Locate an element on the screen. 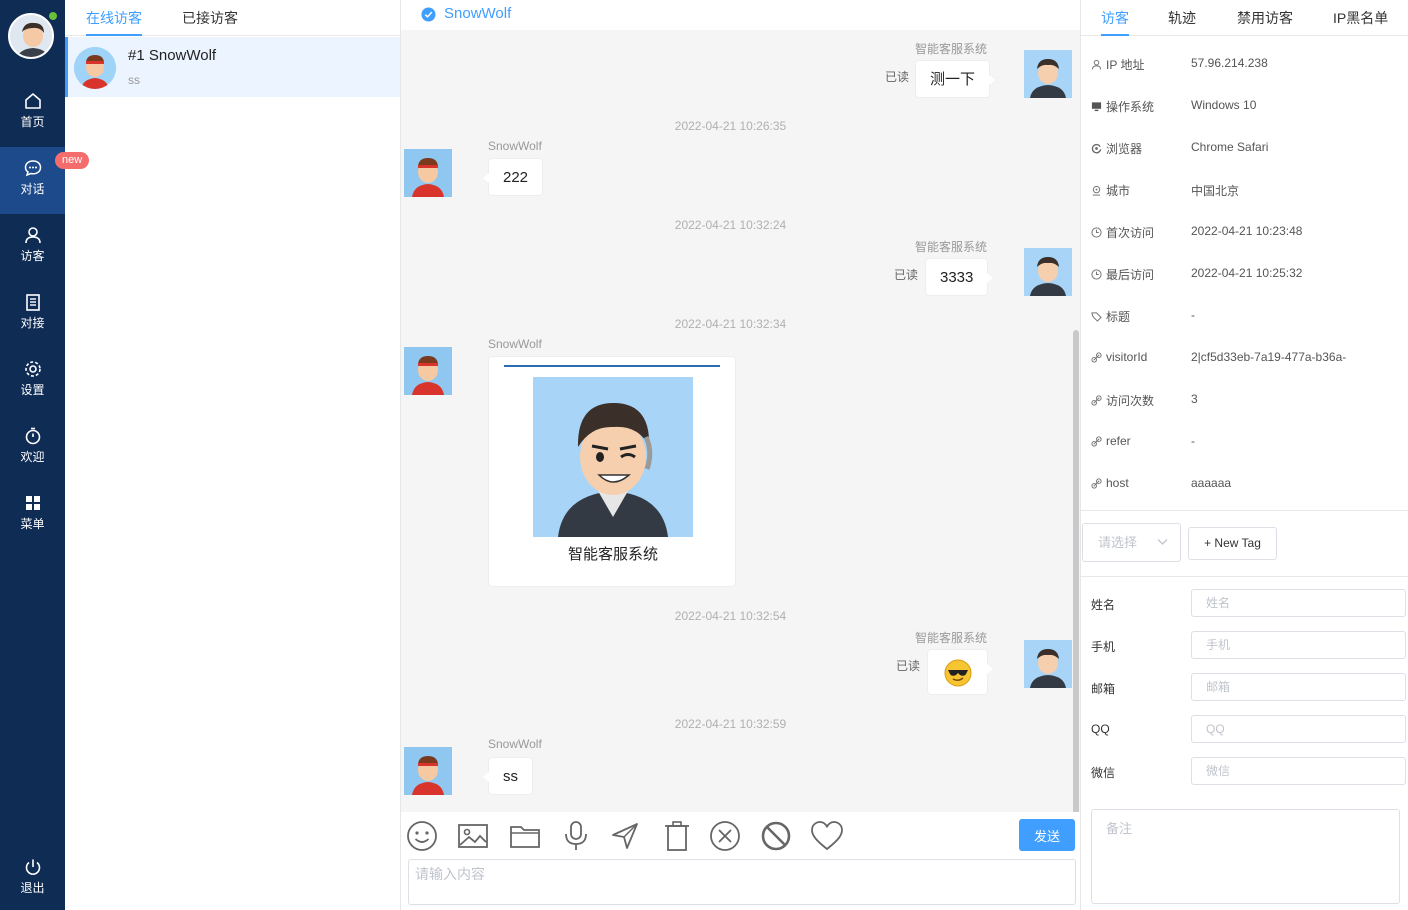 The image size is (1408, 910). info-row-last-visit: 最后访问 2022-04-21 10:25:32 is located at coordinates (1244, 276).